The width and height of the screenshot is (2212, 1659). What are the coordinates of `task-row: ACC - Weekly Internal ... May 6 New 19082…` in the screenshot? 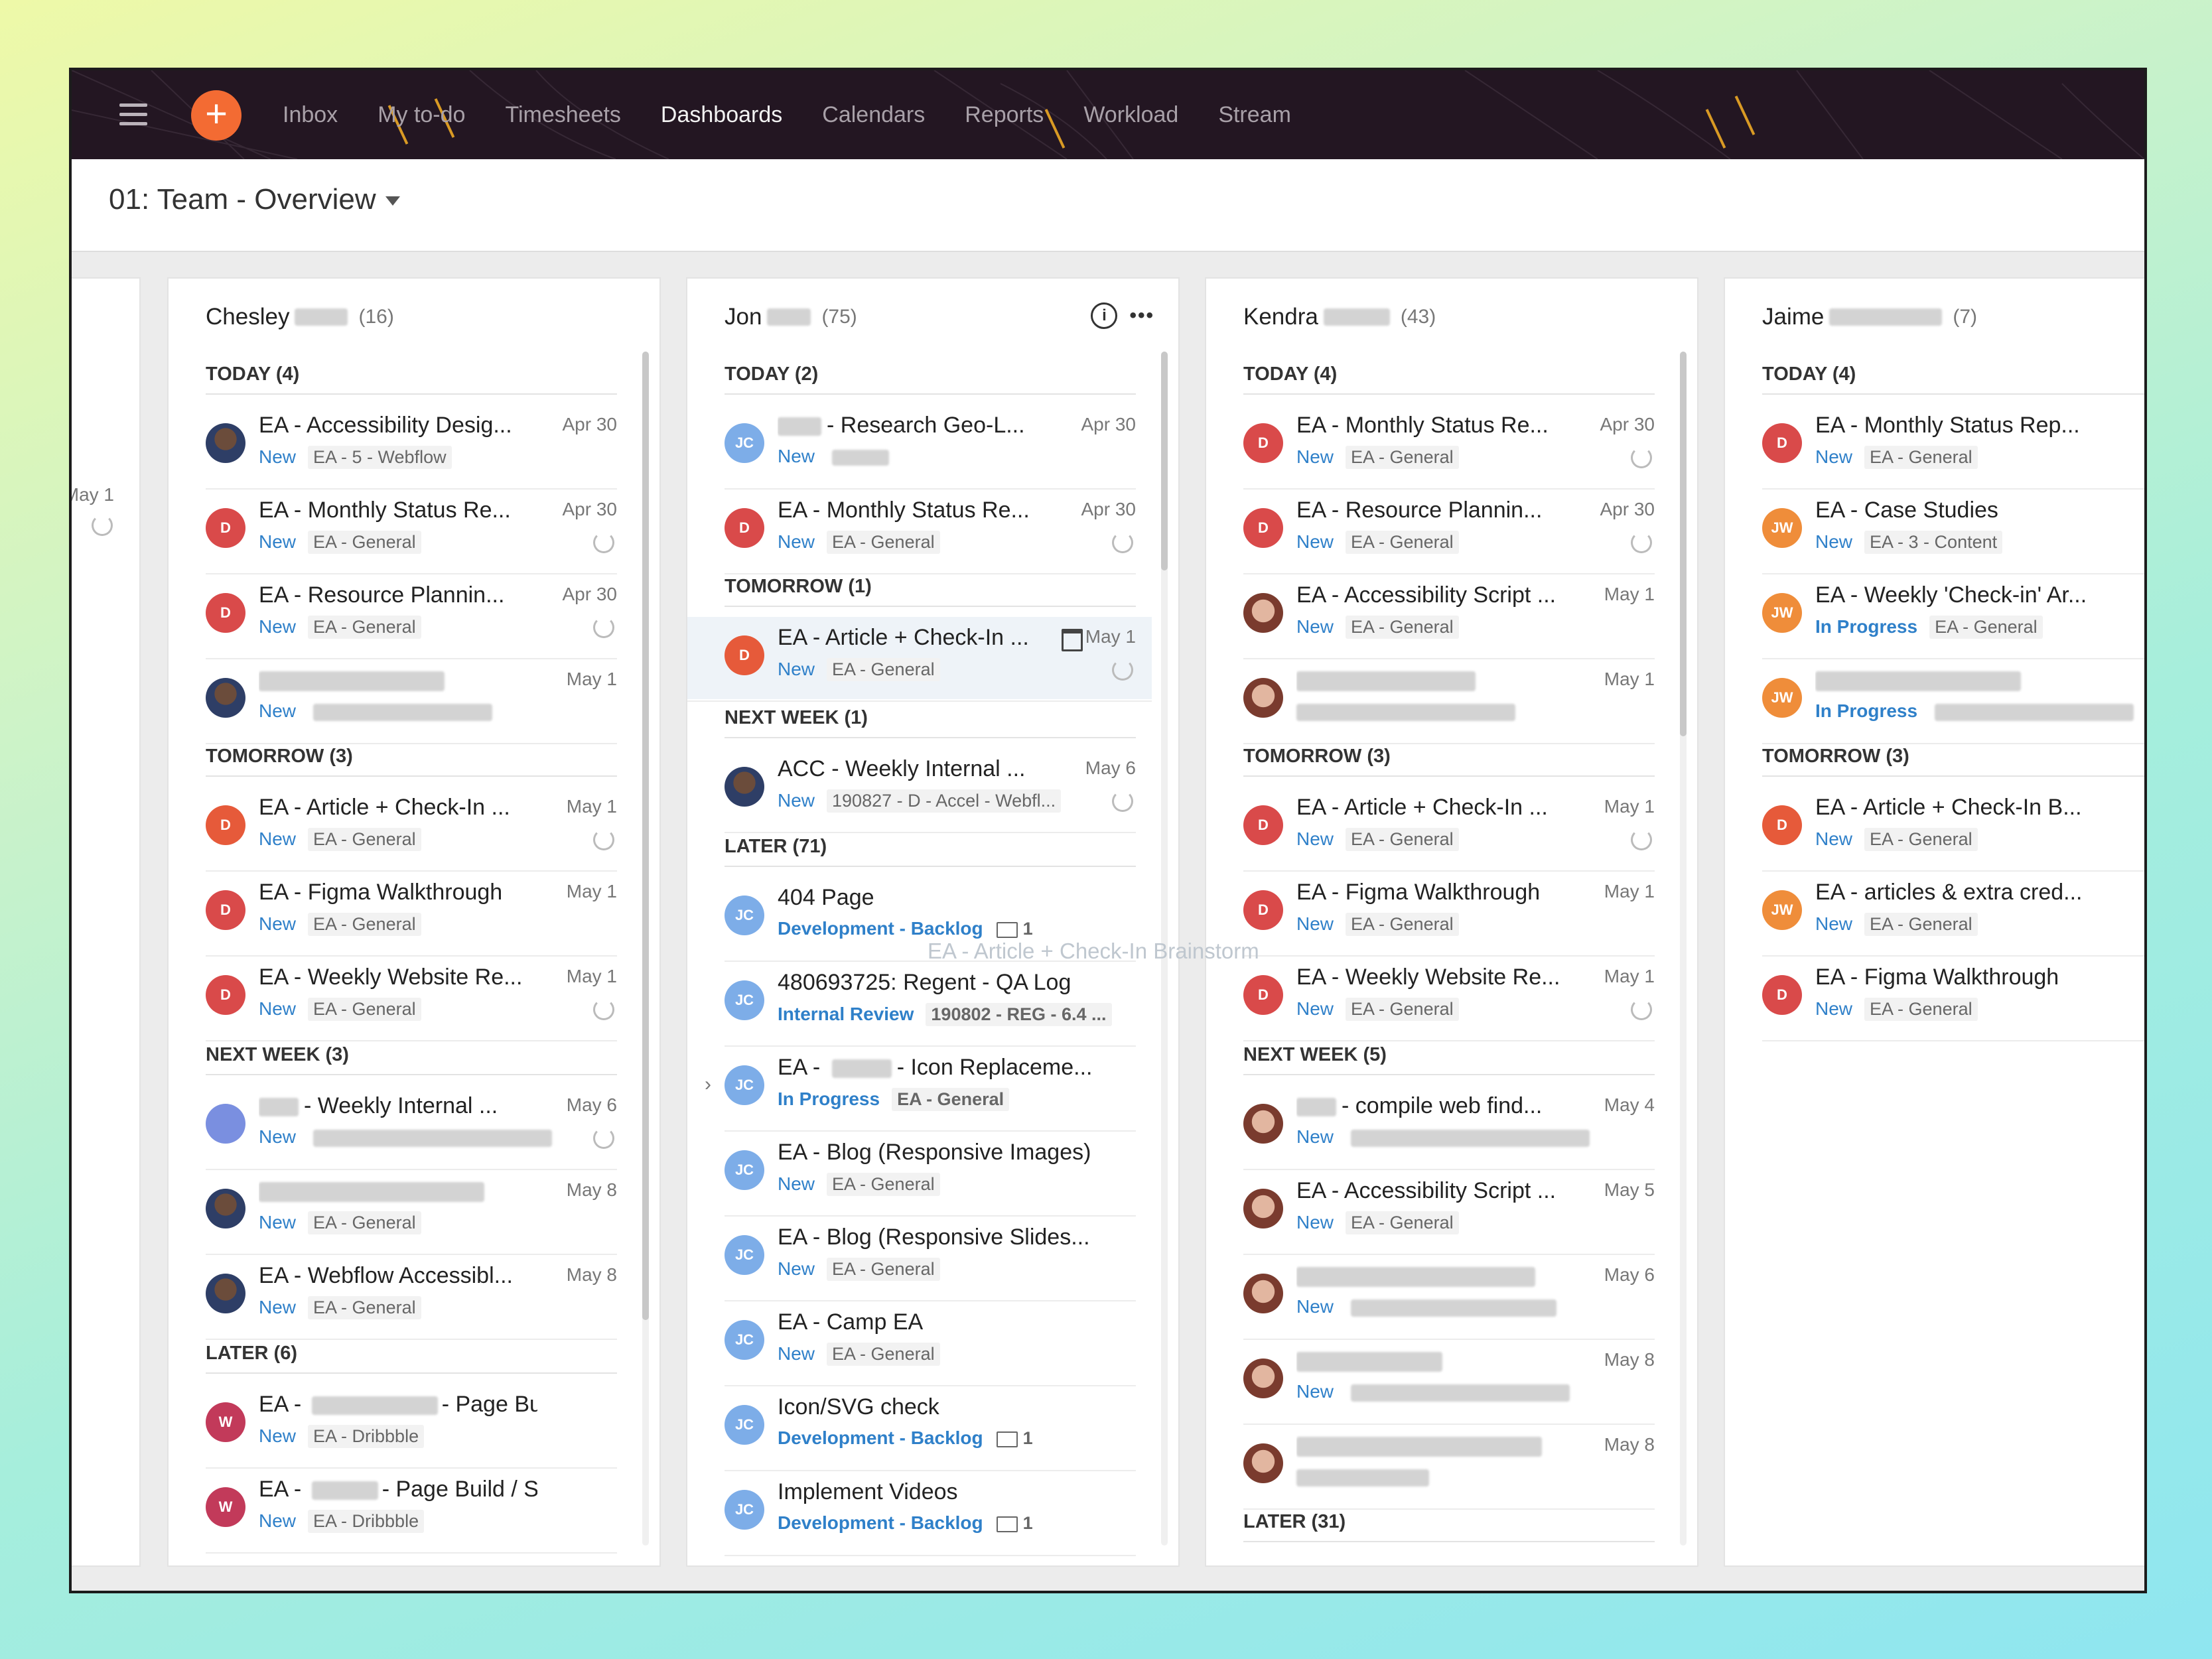 It's located at (930, 791).